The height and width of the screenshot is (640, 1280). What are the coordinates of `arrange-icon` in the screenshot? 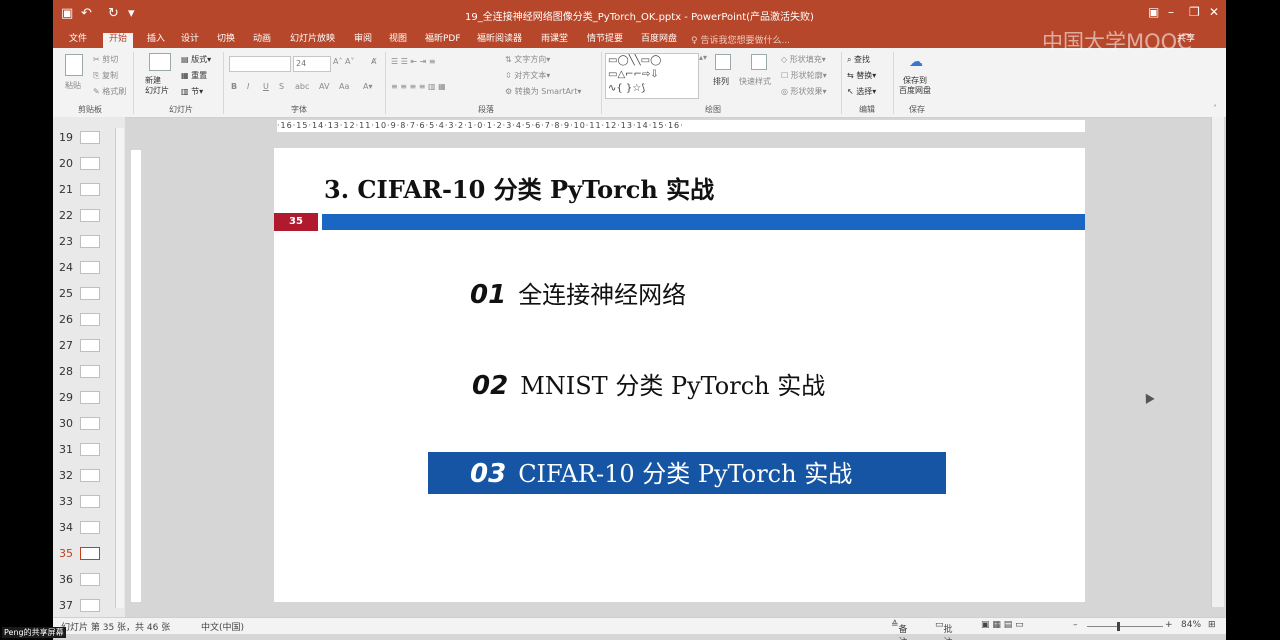 It's located at (723, 62).